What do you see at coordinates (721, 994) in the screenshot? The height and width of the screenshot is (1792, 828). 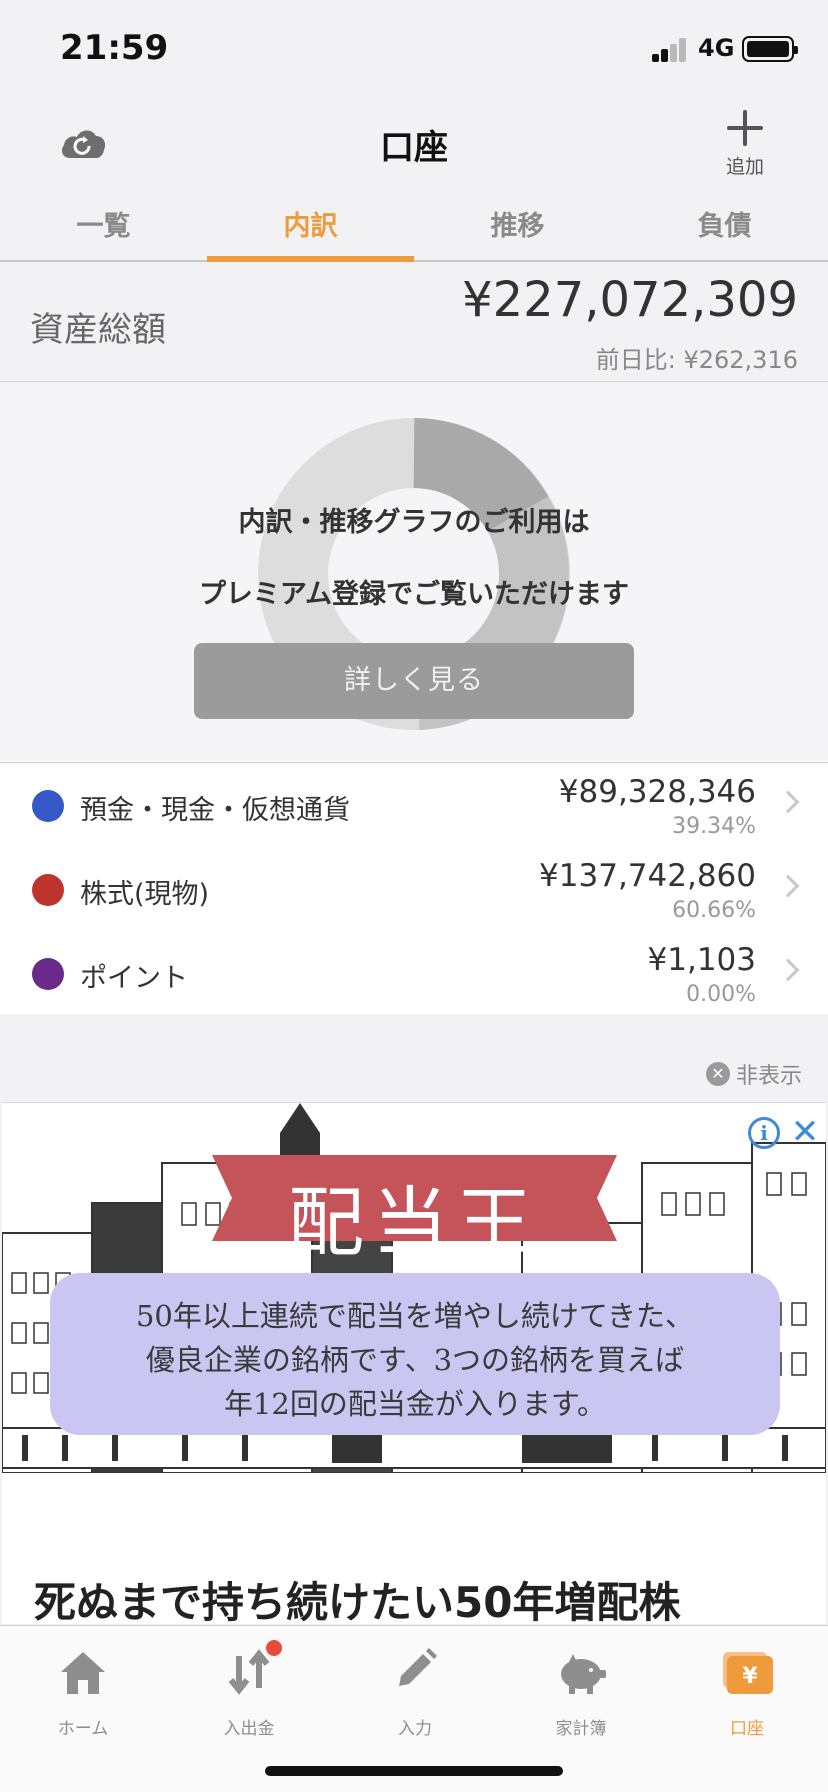 I see `category-percent: 0.00%` at bounding box center [721, 994].